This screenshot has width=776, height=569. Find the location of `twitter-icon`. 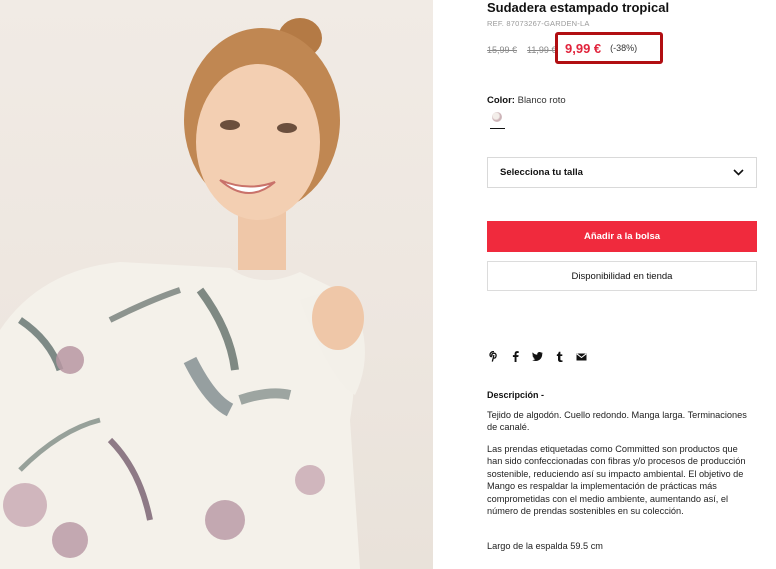

twitter-icon is located at coordinates (537, 358).